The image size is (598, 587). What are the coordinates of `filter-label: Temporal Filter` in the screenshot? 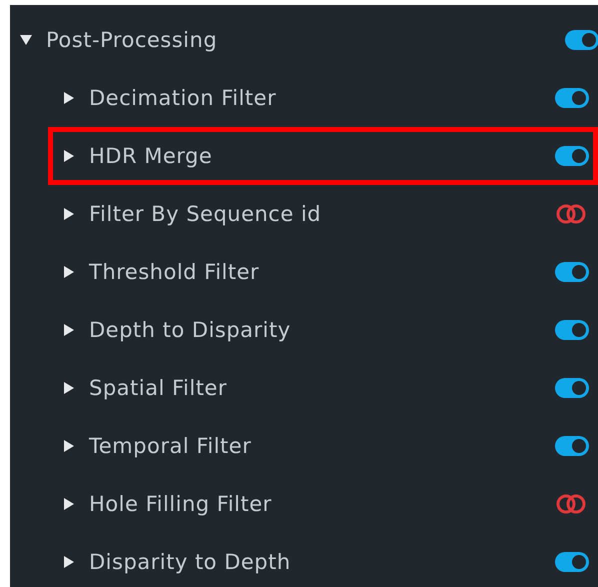 It's located at (322, 446).